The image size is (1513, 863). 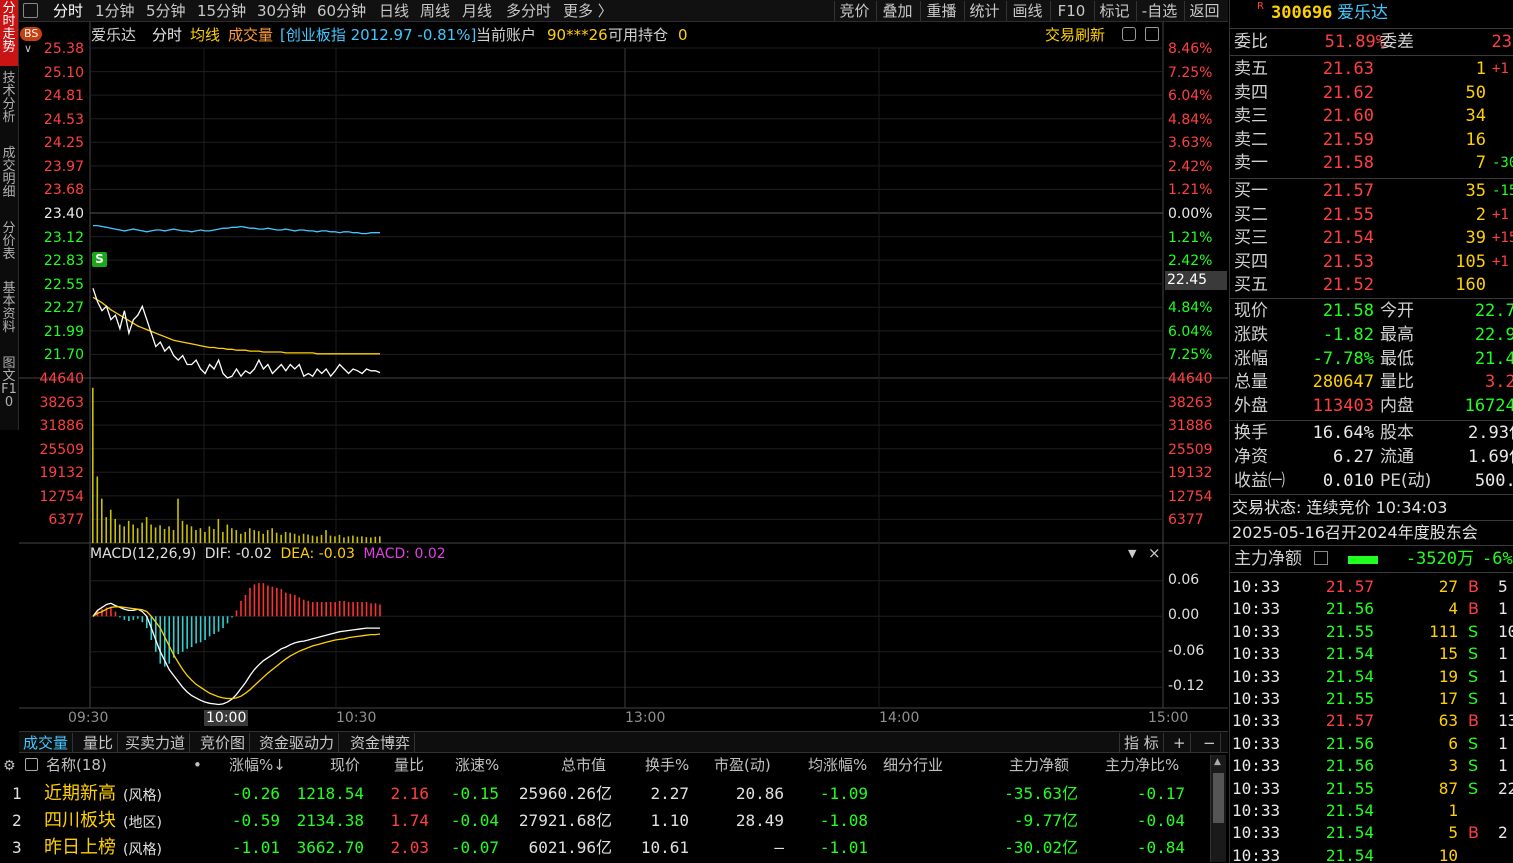 I want to click on row-tag: (风格), so click(x=142, y=850).